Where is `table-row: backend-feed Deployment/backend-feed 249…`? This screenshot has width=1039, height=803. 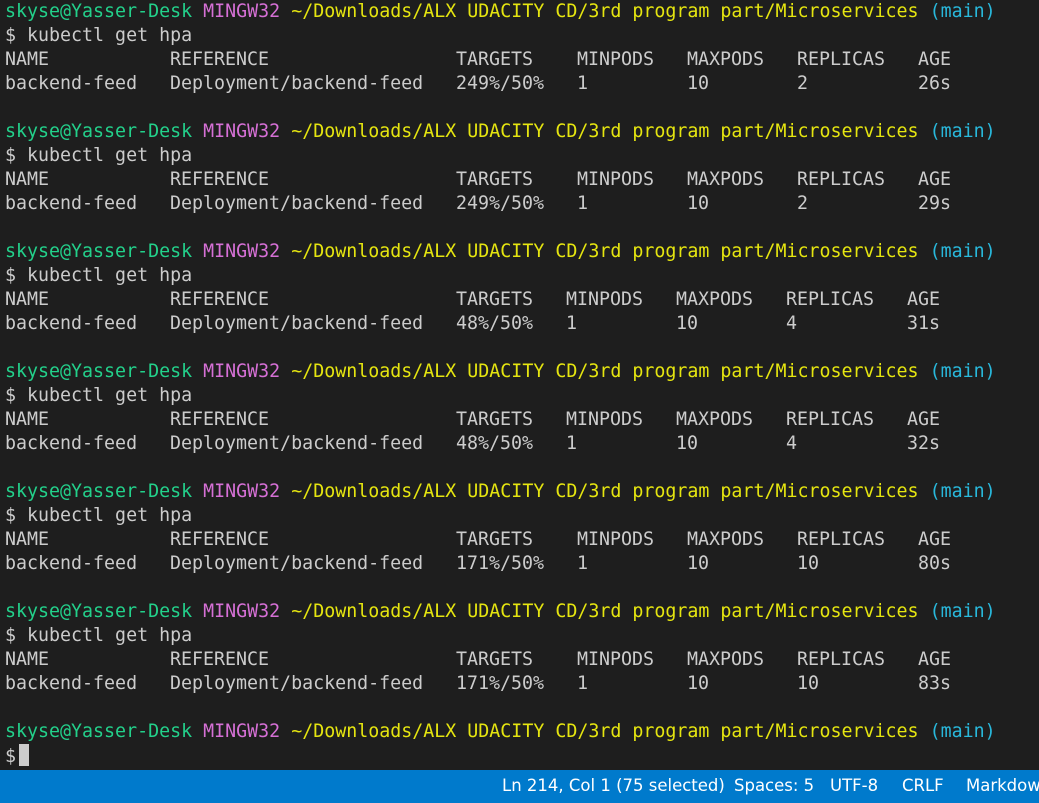
table-row: backend-feed Deployment/backend-feed 249… is located at coordinates (522, 84).